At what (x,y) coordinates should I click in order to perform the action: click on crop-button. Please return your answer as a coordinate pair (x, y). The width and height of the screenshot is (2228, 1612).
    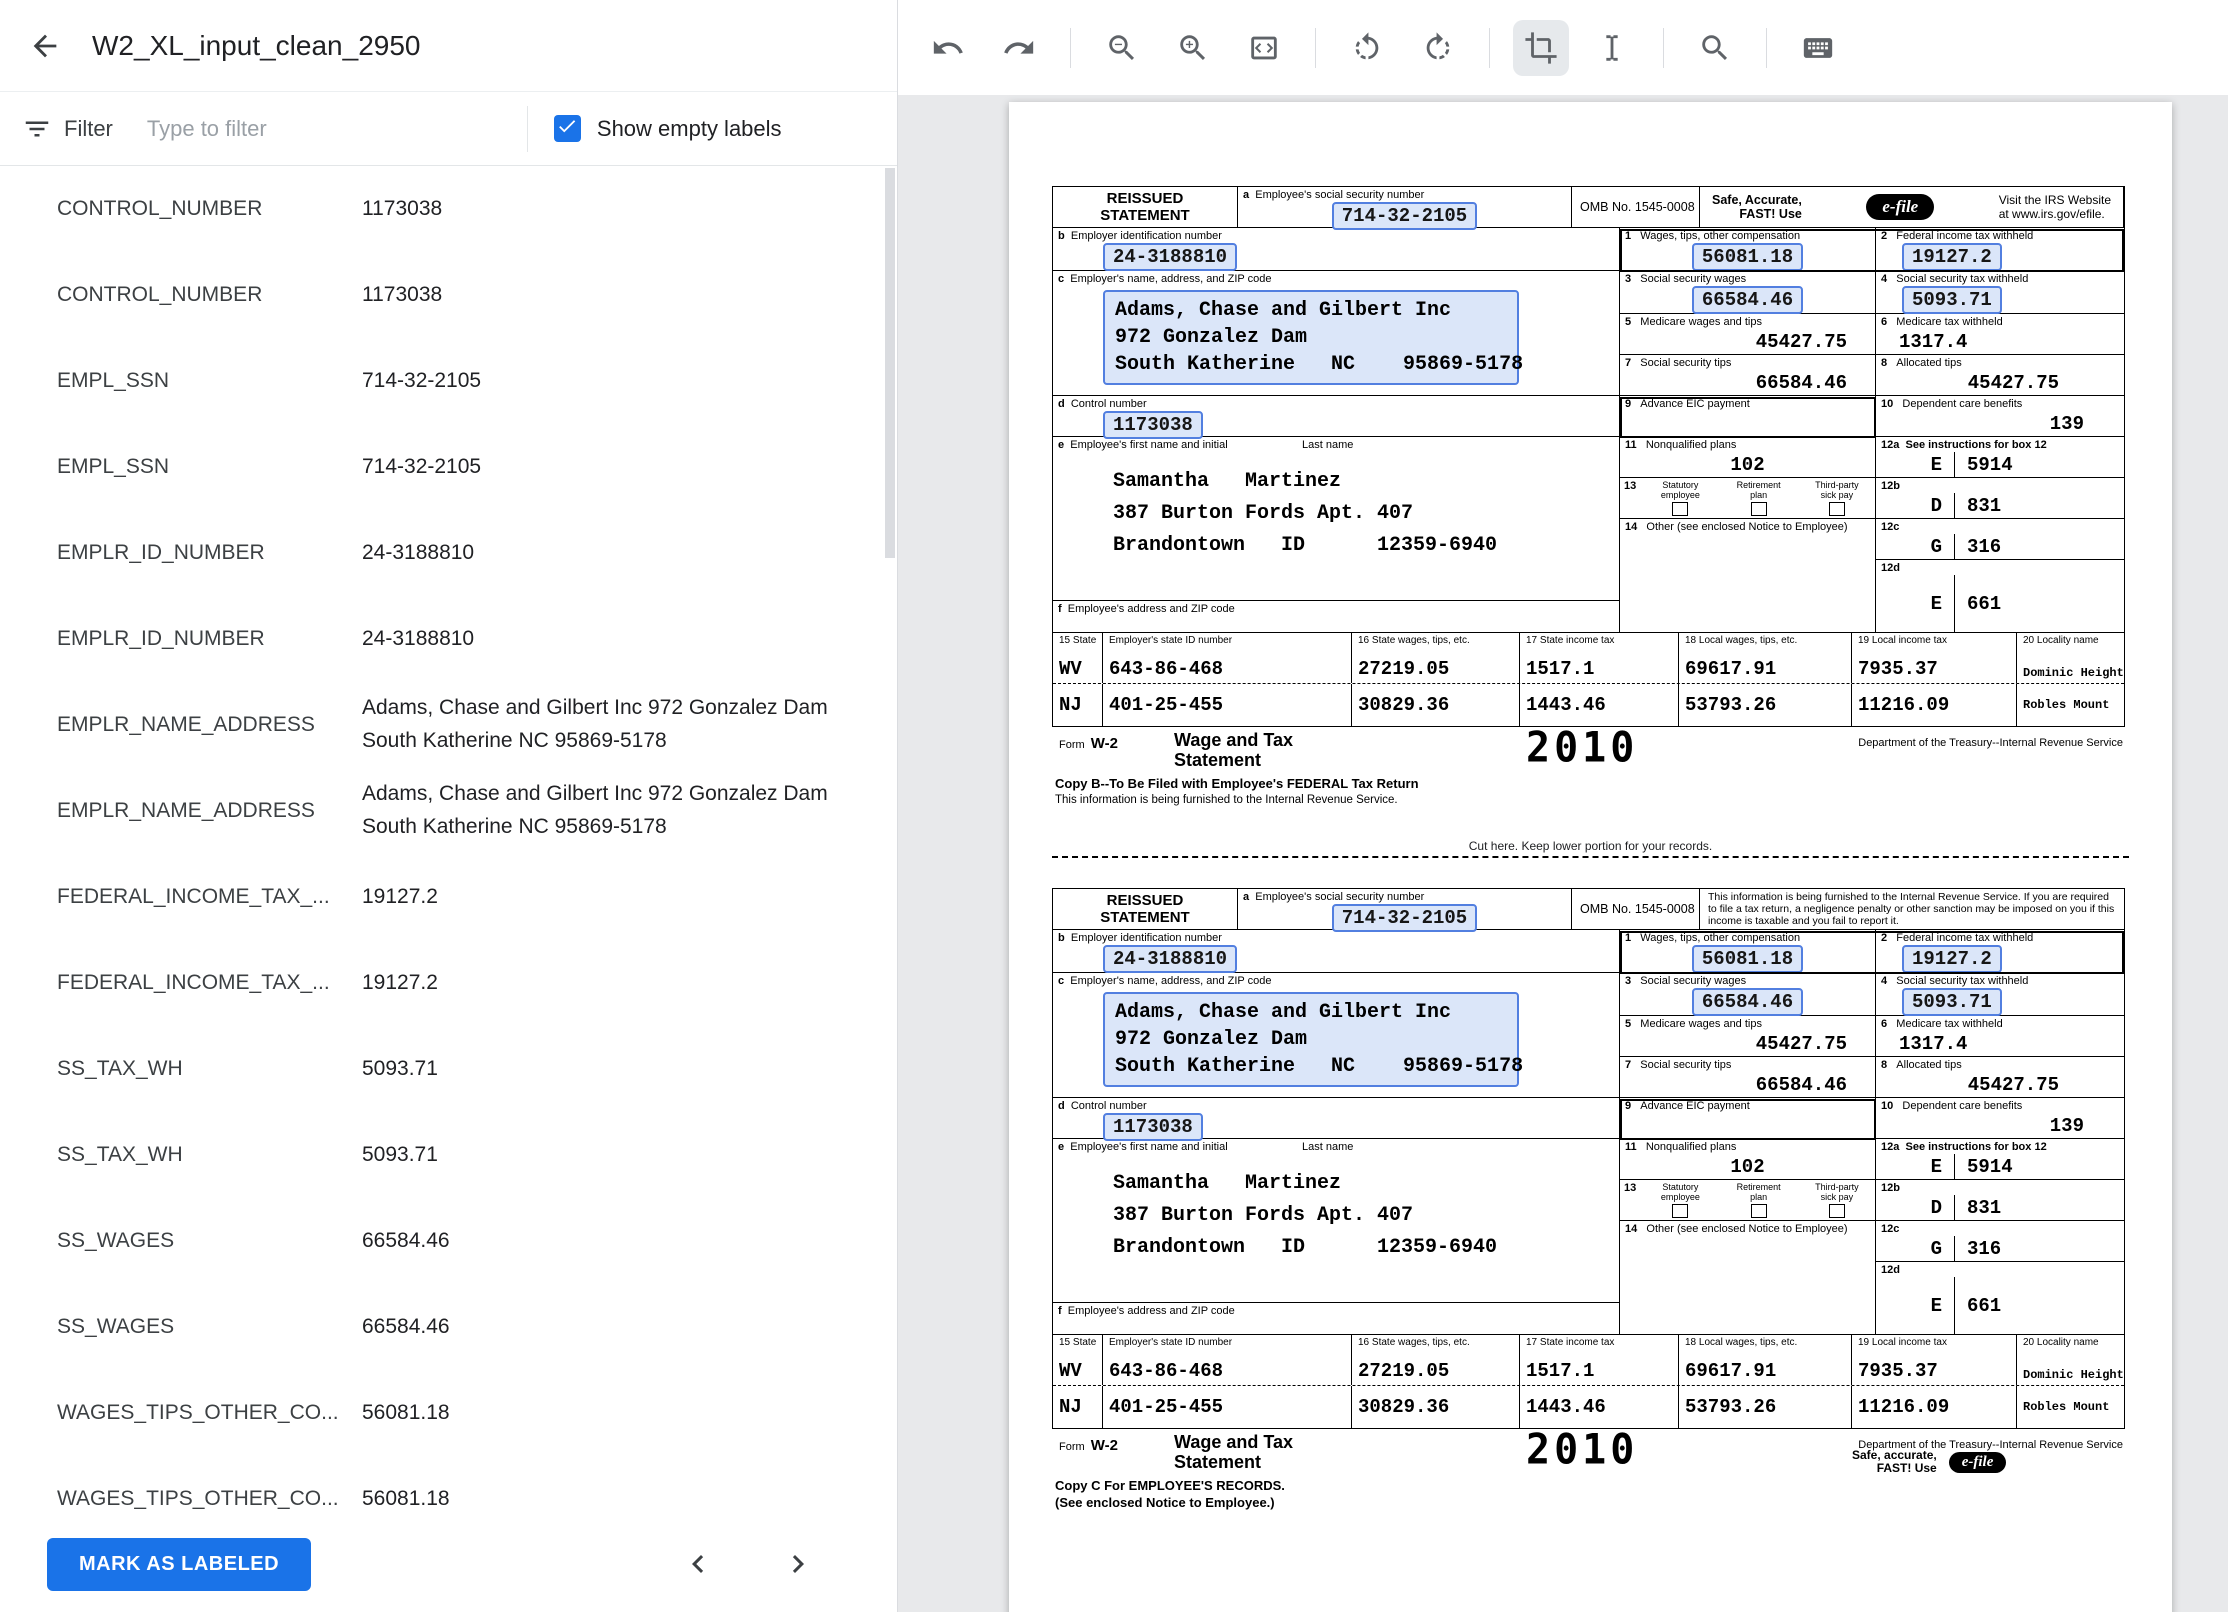
    Looking at the image, I should click on (1541, 47).